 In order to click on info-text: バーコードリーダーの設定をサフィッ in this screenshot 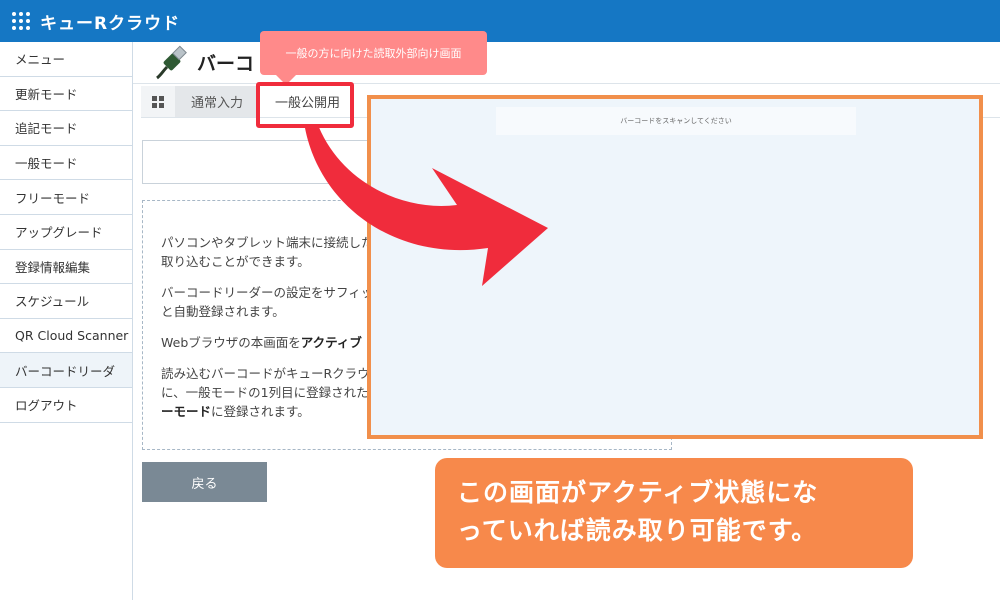, I will do `click(267, 292)`.